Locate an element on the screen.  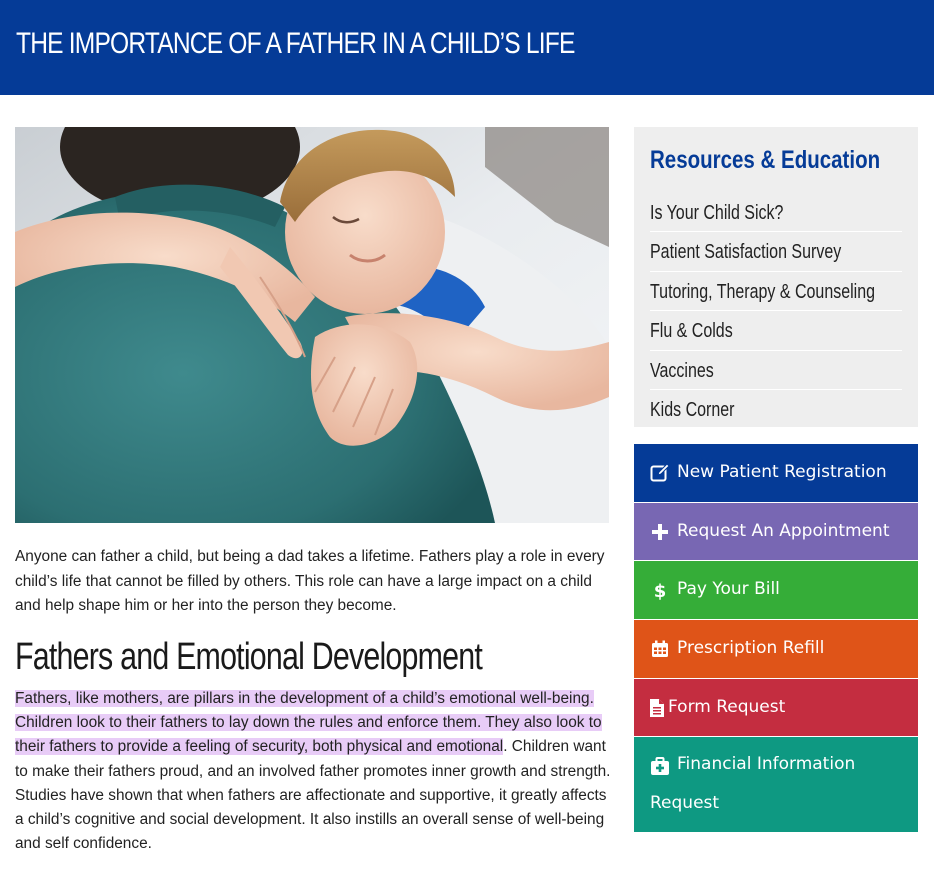
resource-link-satisfaction-survey: Patient Satisfaction Survey is located at coordinates (776, 252).